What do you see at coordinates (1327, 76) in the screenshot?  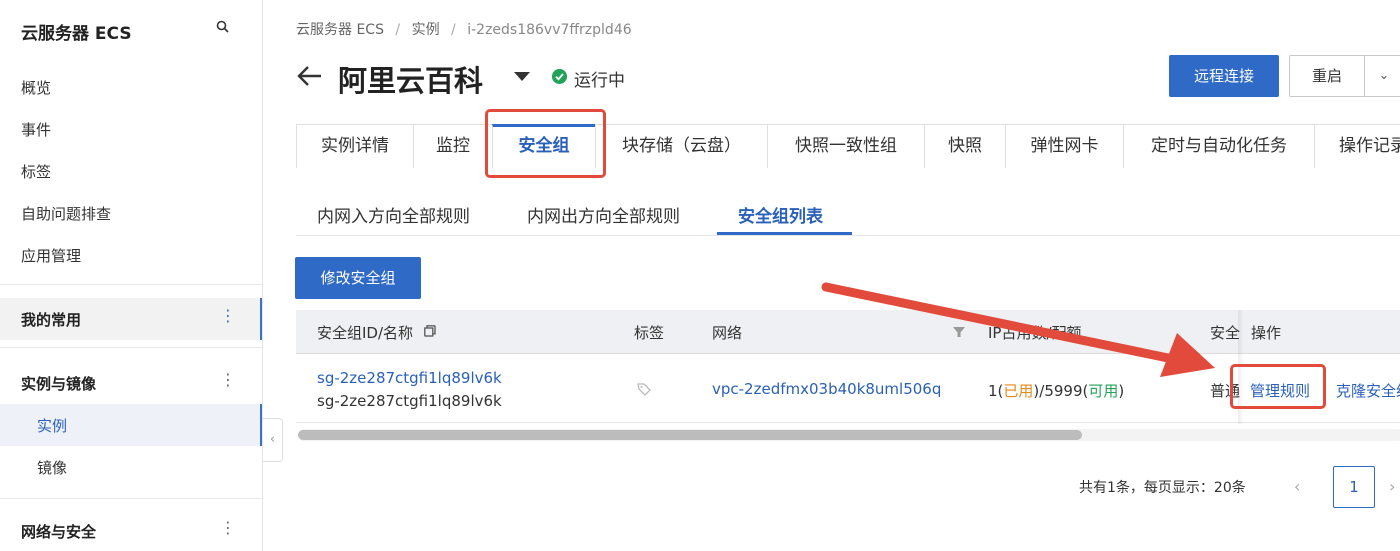 I see `restart-button: 重启` at bounding box center [1327, 76].